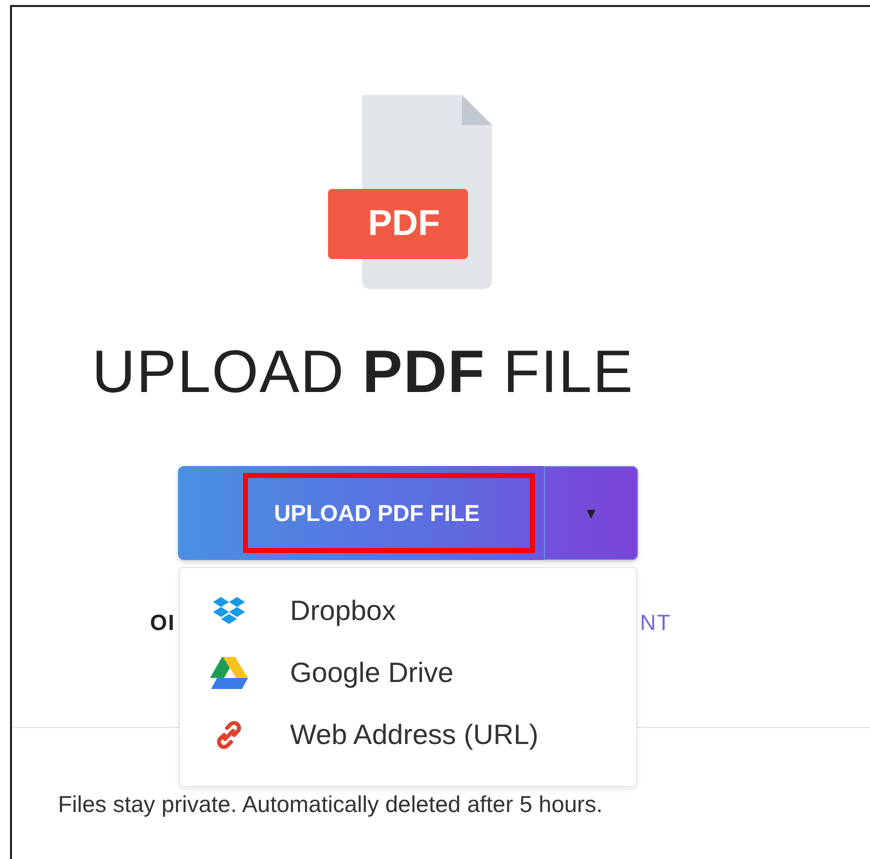  Describe the element at coordinates (404, 223) in the screenshot. I see `pdf-label: PDF` at that location.